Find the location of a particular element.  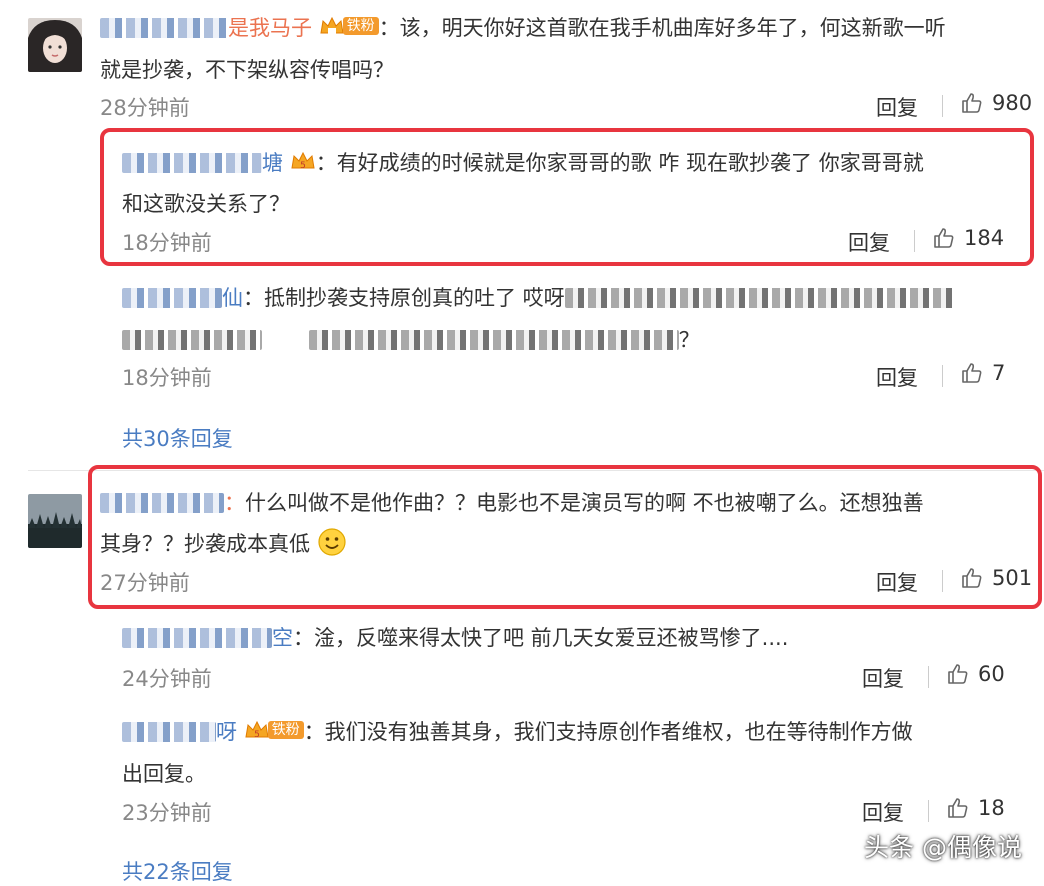

comment-line2: 其身？？抄袭成本真低 is located at coordinates (205, 544).